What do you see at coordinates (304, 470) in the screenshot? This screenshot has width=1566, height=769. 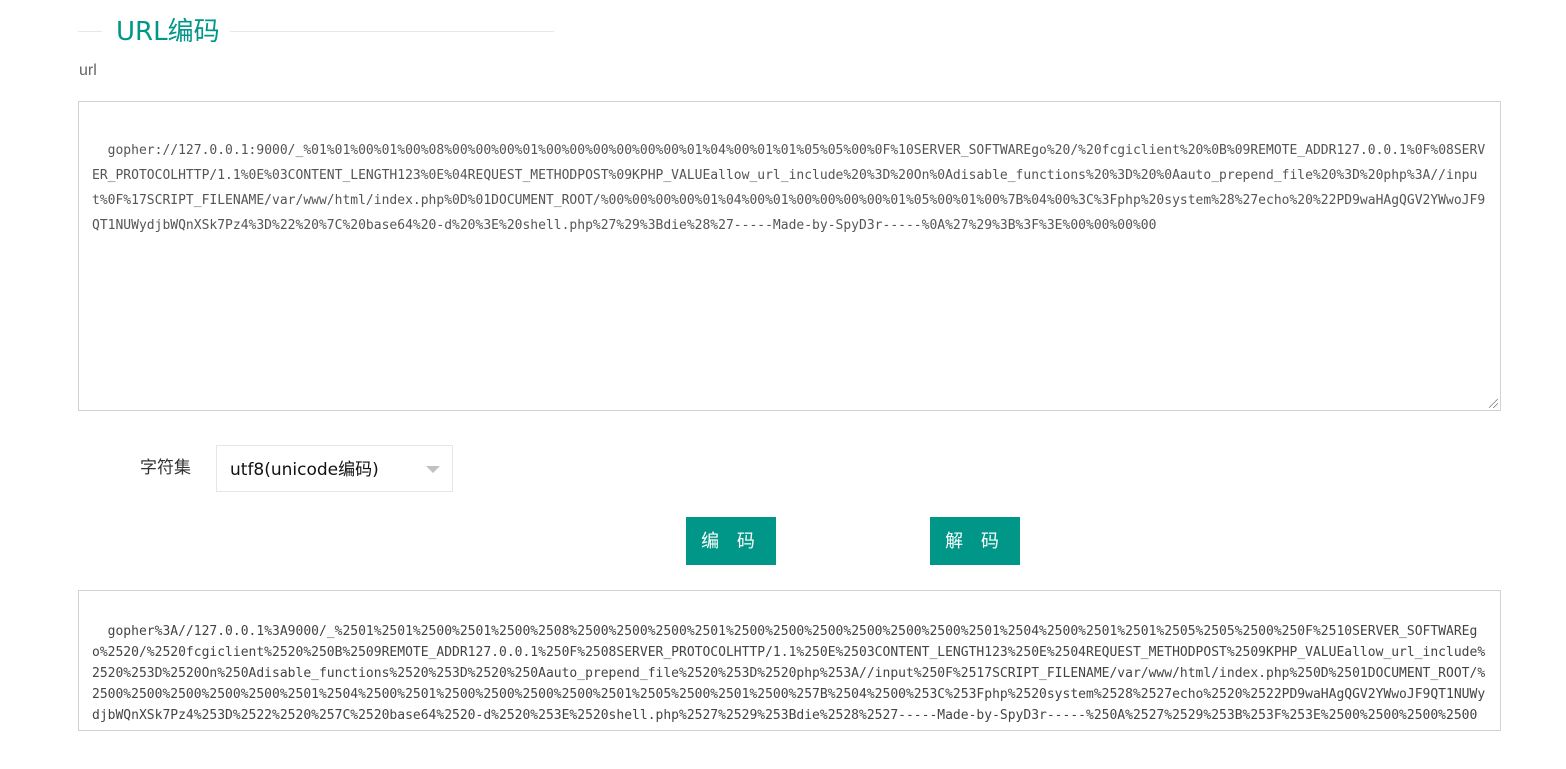 I see `charset-selected-value: utf8(unicode编码)` at bounding box center [304, 470].